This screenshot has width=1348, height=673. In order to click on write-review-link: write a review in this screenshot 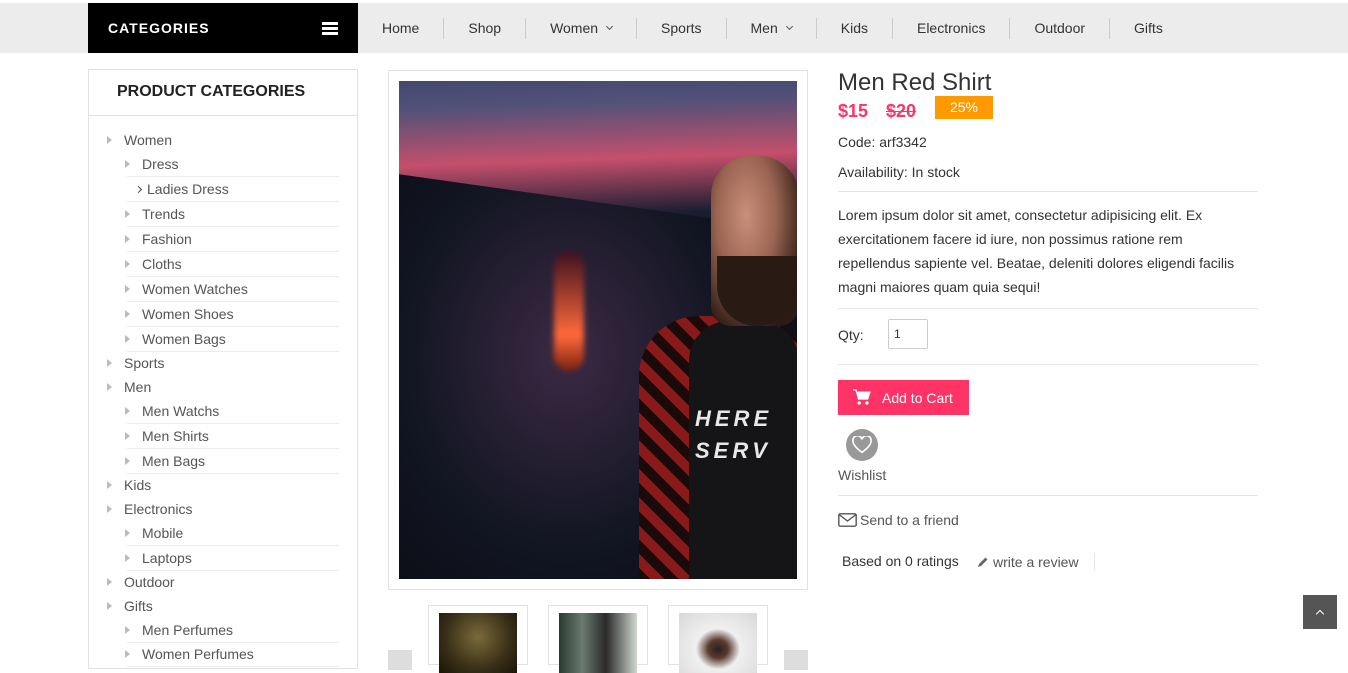, I will do `click(1036, 561)`.